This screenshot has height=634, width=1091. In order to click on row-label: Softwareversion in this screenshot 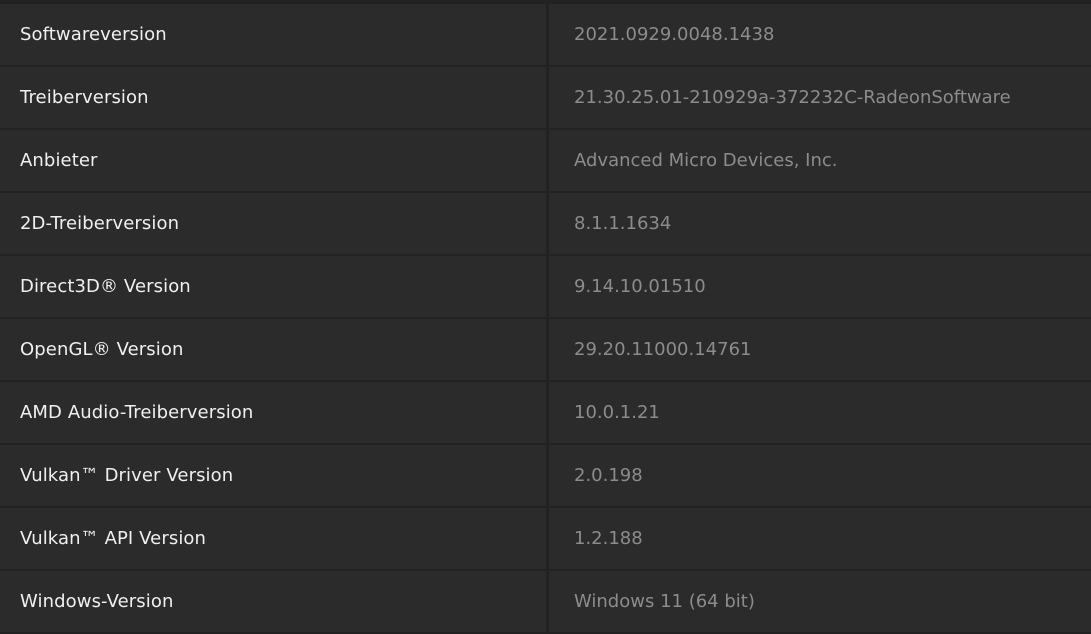, I will do `click(273, 34)`.